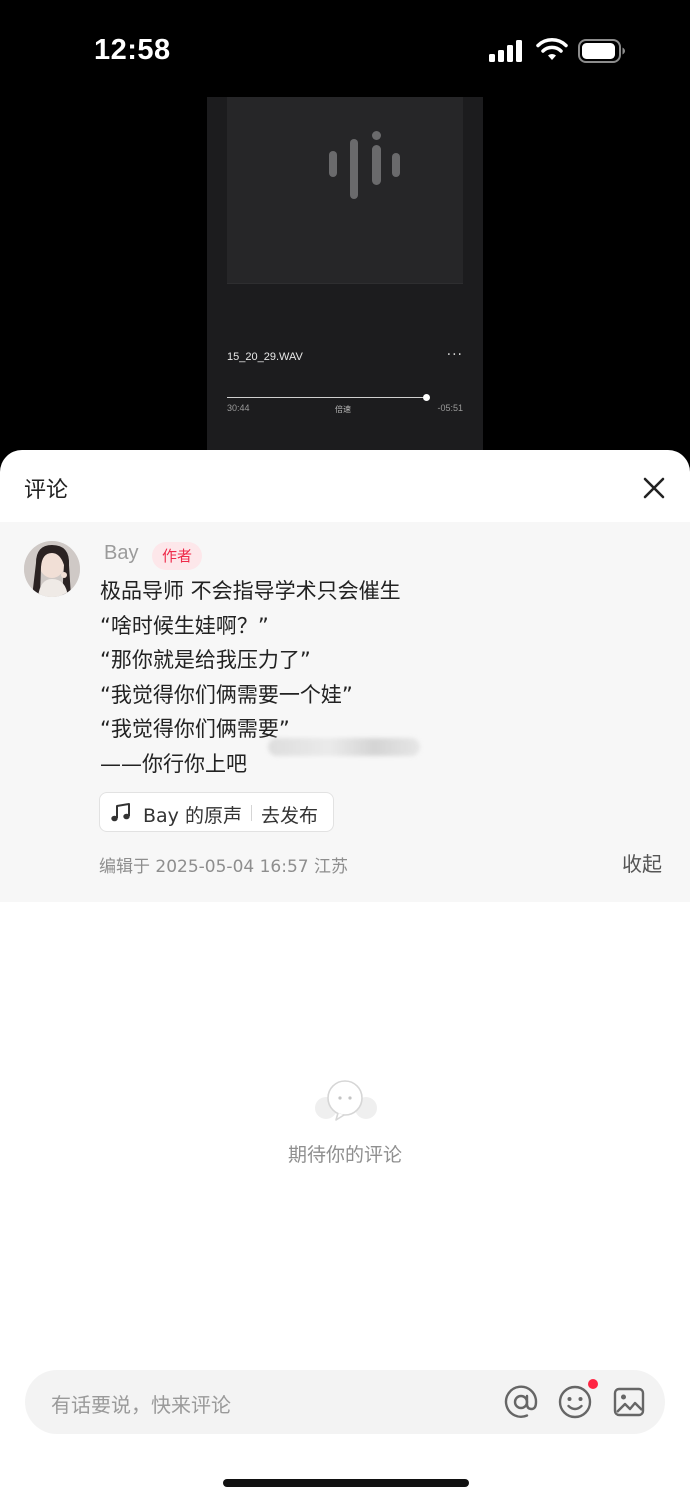 The height and width of the screenshot is (1499, 690). What do you see at coordinates (289, 814) in the screenshot?
I see `publish-sound-button: 去发布` at bounding box center [289, 814].